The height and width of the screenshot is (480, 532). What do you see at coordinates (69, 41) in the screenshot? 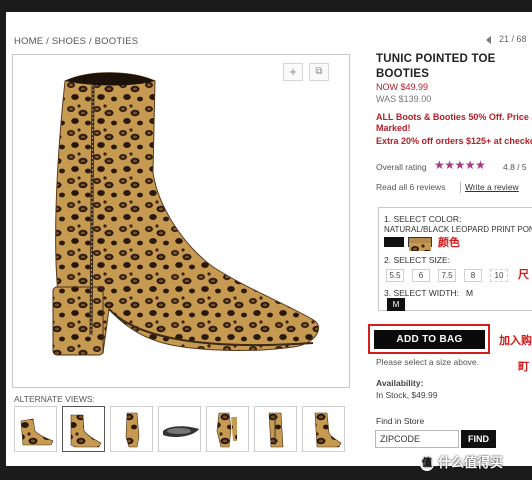
I see `breadcrumb-shoes: SHOES` at bounding box center [69, 41].